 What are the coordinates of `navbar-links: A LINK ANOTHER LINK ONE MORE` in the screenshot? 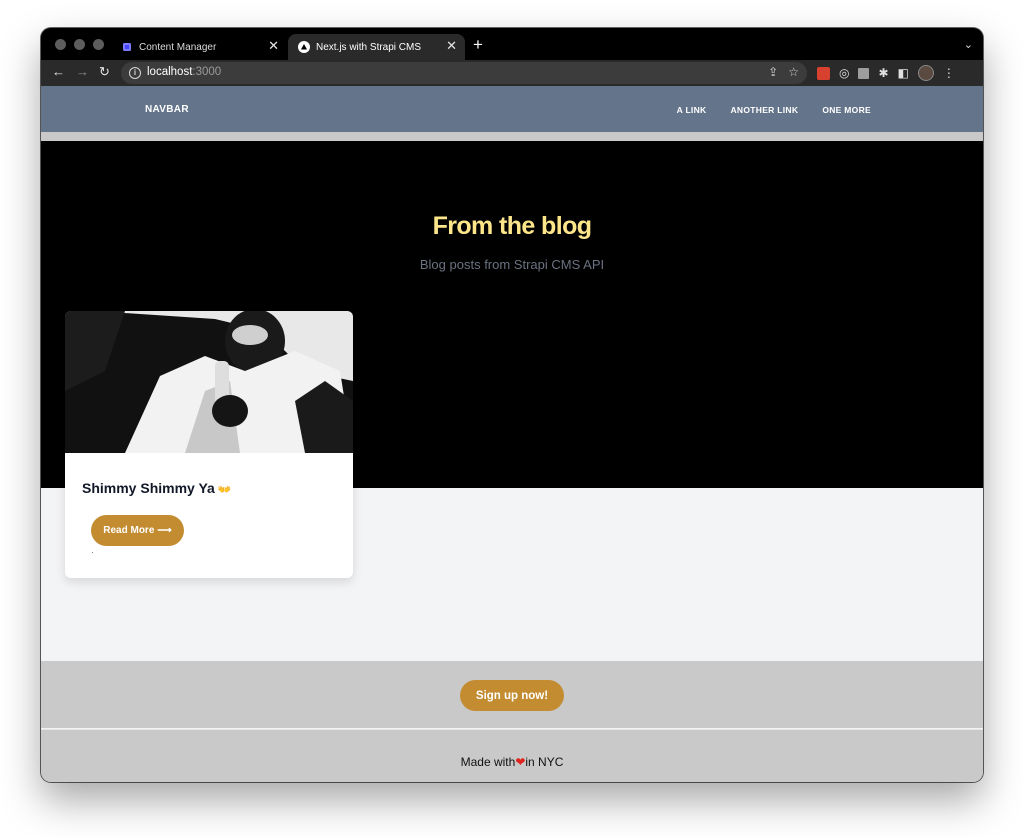 It's located at (774, 110).